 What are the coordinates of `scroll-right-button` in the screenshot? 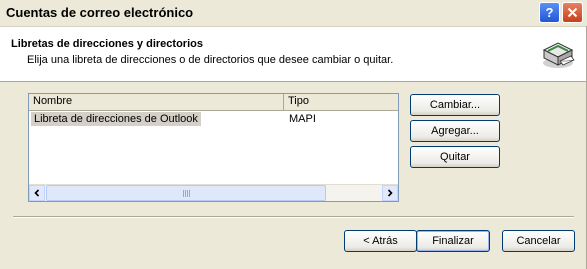 It's located at (390, 193).